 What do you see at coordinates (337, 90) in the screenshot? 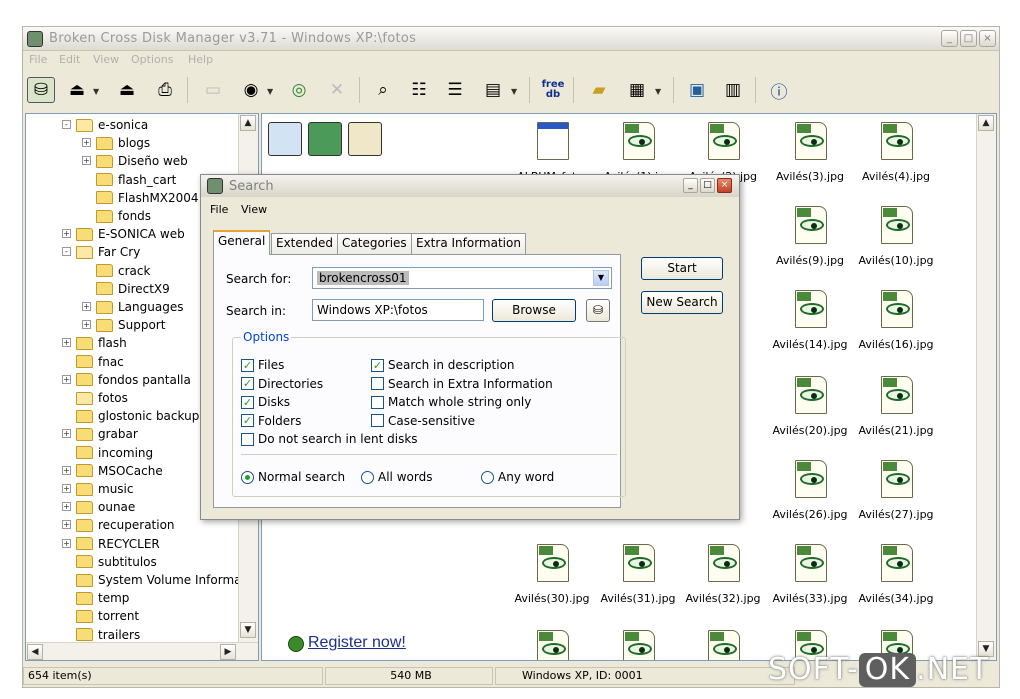
I see `delete-icon: ✕` at bounding box center [337, 90].